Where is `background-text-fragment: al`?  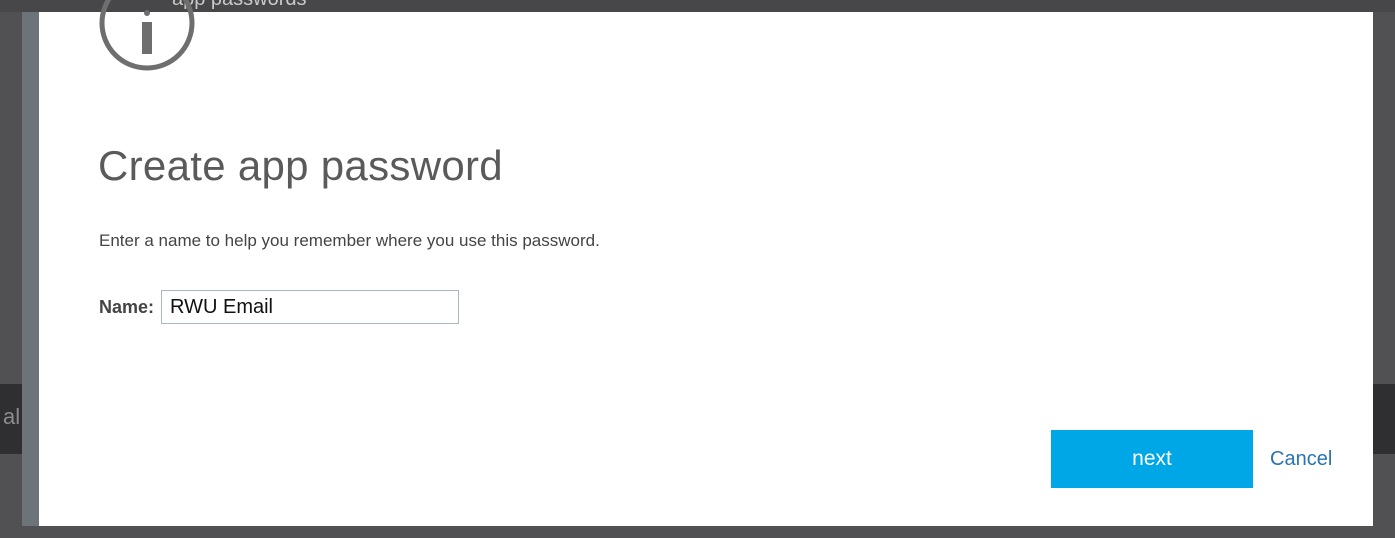 background-text-fragment: al is located at coordinates (12, 416).